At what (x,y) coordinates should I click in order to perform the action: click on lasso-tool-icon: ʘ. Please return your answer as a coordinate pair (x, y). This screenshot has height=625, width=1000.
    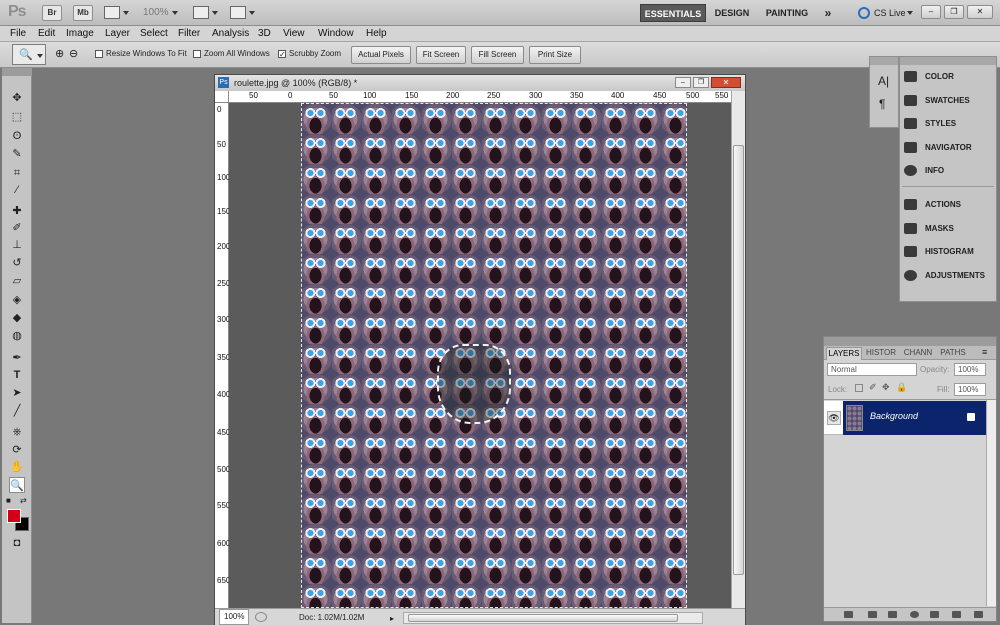
    Looking at the image, I should click on (17, 136).